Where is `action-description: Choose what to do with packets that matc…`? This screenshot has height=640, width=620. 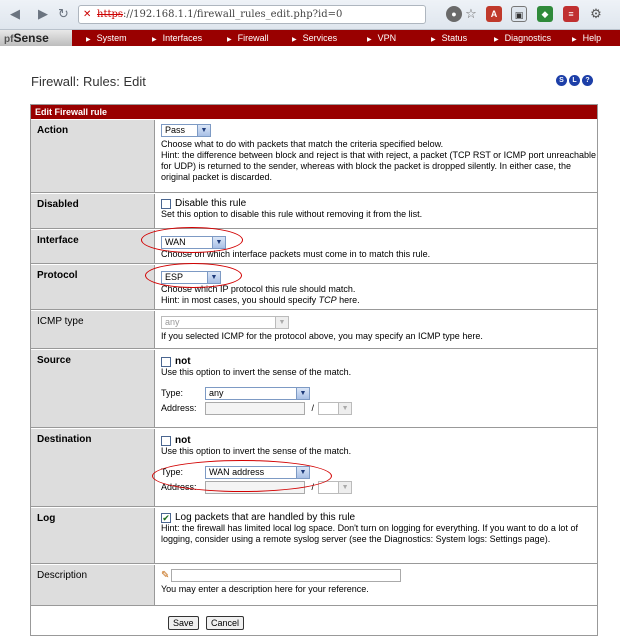
action-description: Choose what to do with packets that matc… is located at coordinates (302, 144).